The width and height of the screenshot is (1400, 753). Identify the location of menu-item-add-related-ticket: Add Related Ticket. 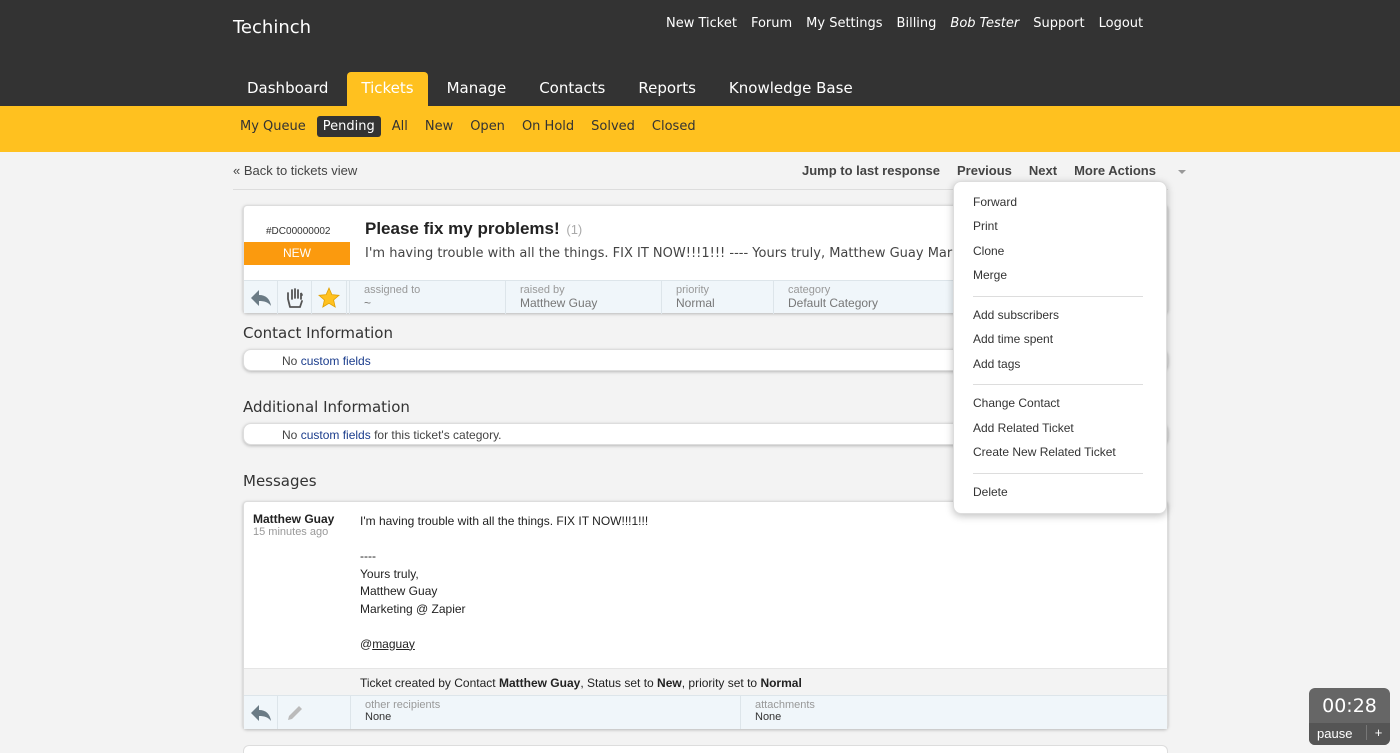
(1023, 428).